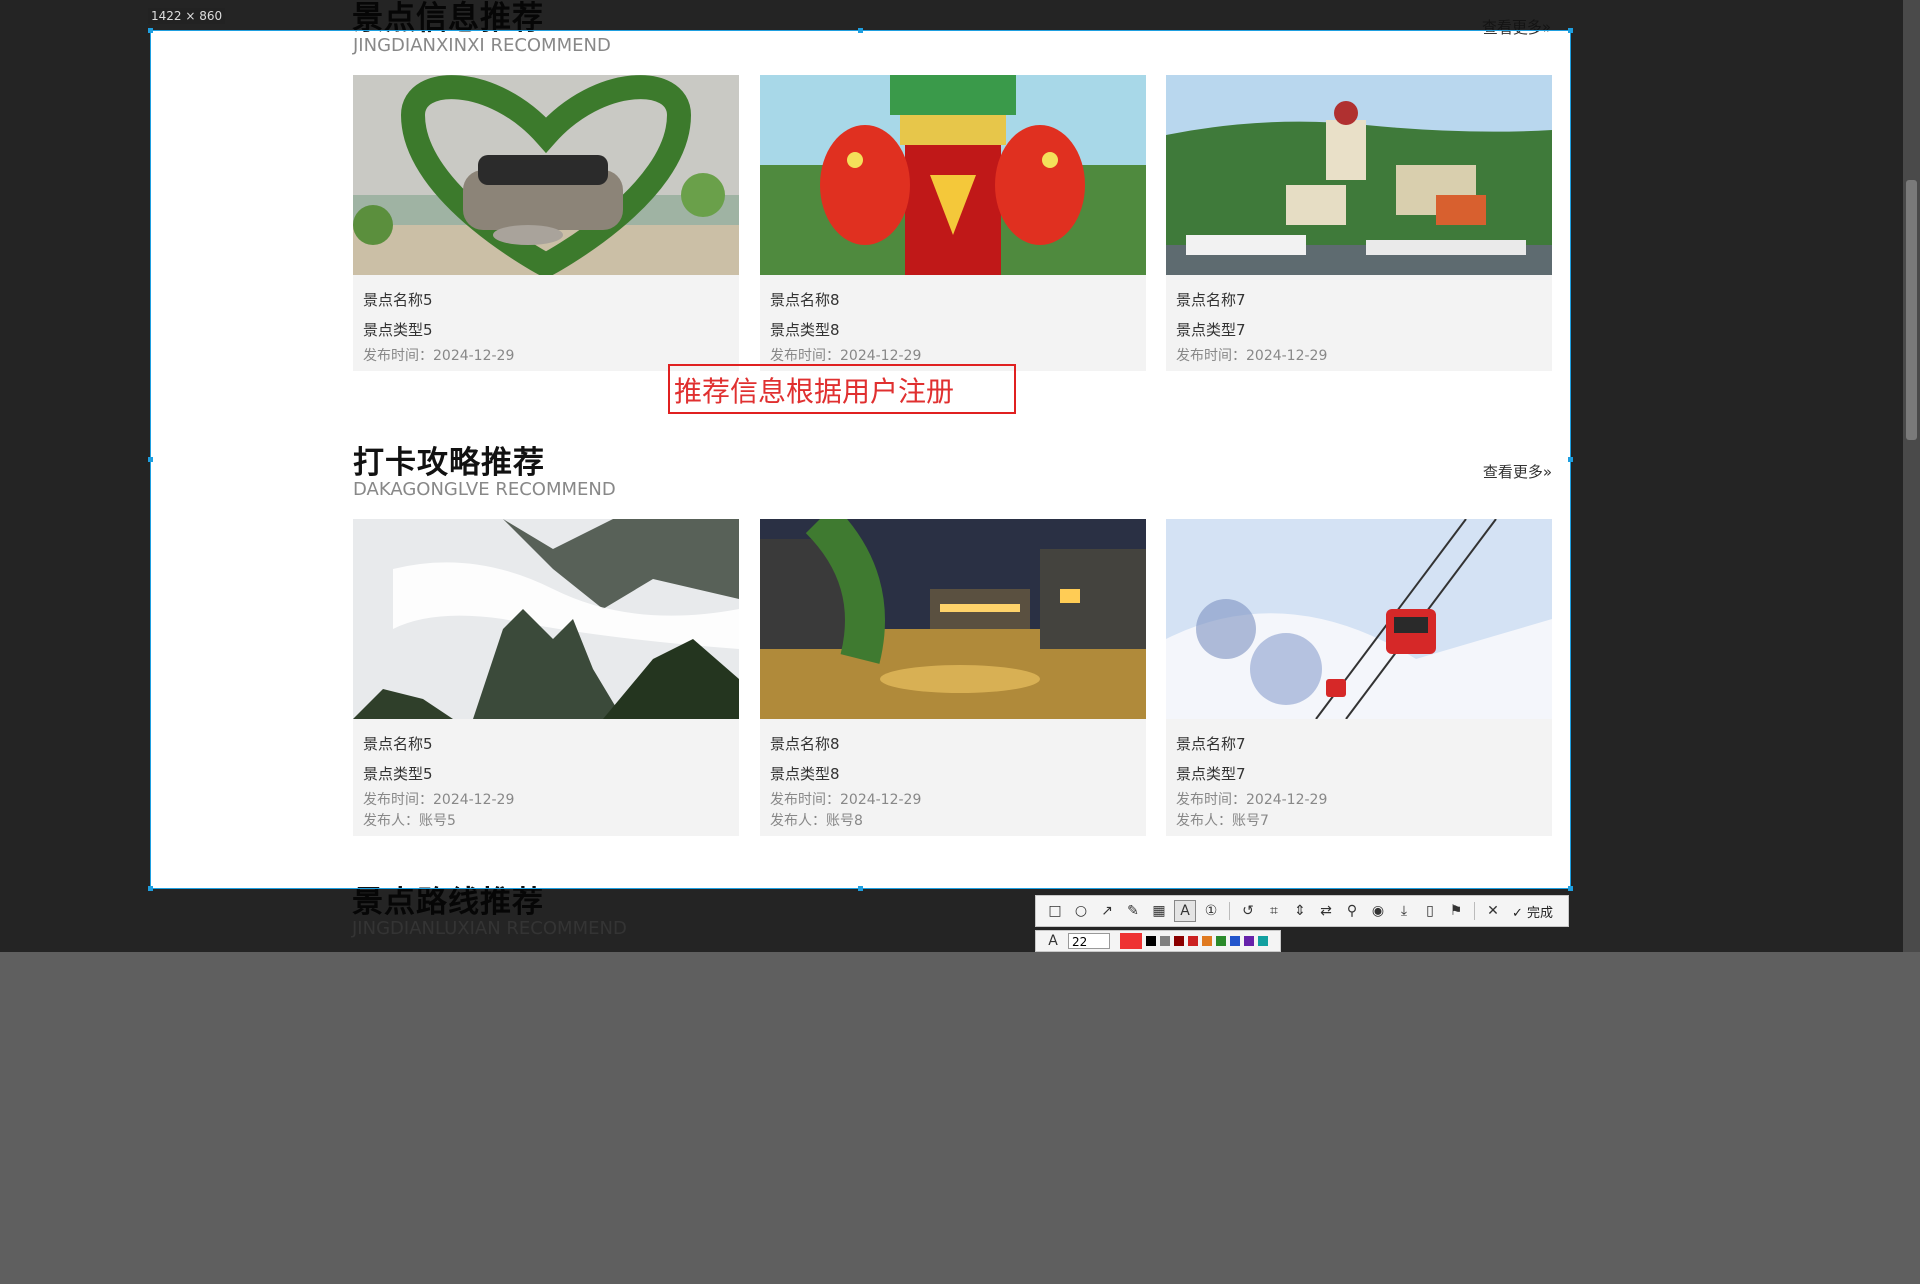 The image size is (1920, 1284). I want to click on record-tool-icon: ◉, so click(1378, 911).